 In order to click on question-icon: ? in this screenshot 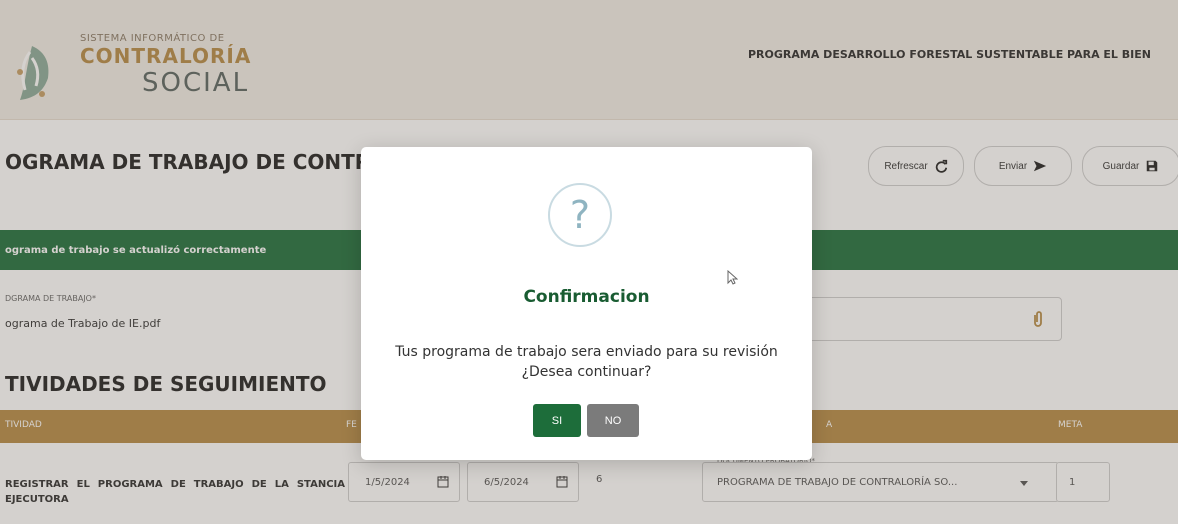, I will do `click(580, 215)`.